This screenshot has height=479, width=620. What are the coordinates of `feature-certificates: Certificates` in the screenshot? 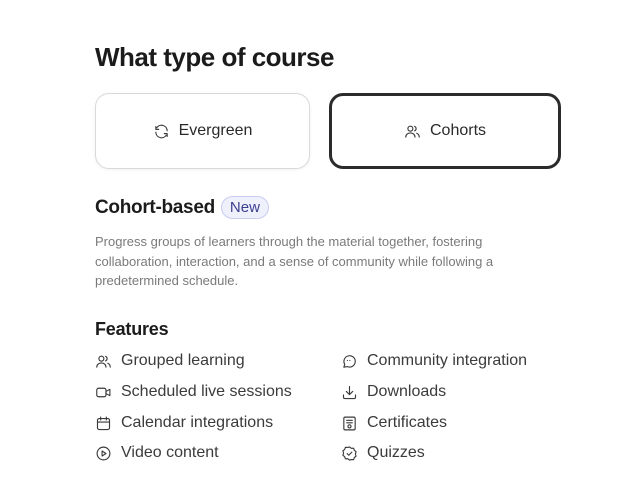 It's located at (394, 423).